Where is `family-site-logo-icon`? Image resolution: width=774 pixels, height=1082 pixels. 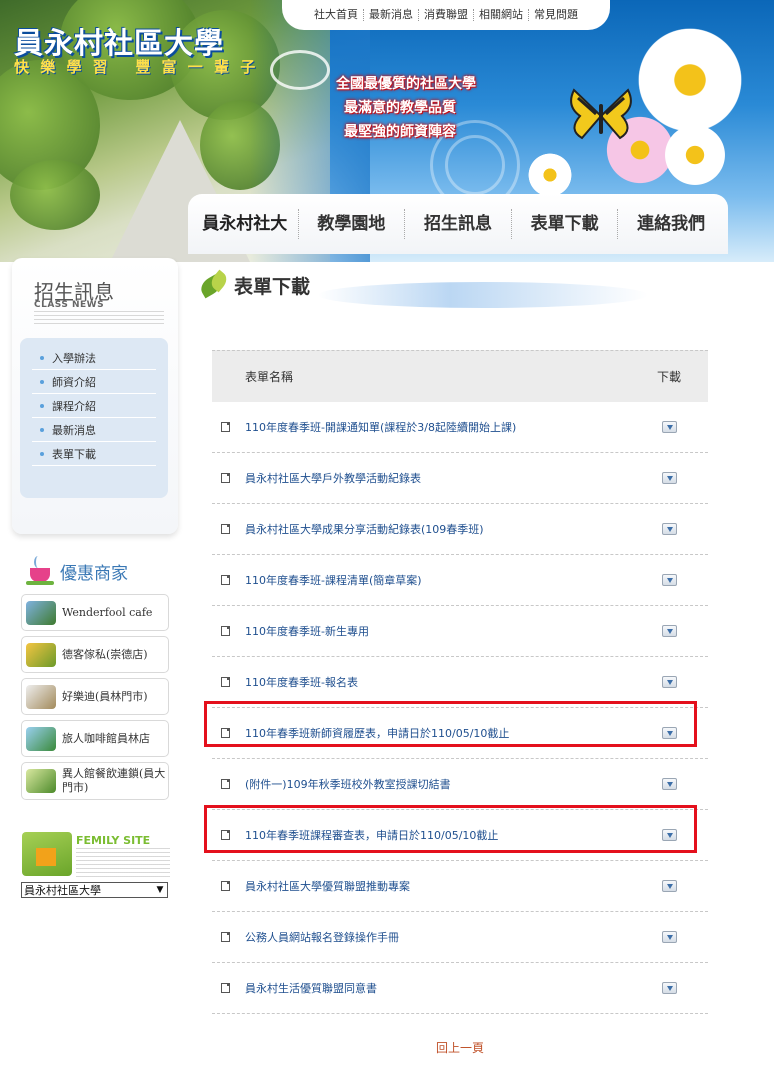 family-site-logo-icon is located at coordinates (47, 854).